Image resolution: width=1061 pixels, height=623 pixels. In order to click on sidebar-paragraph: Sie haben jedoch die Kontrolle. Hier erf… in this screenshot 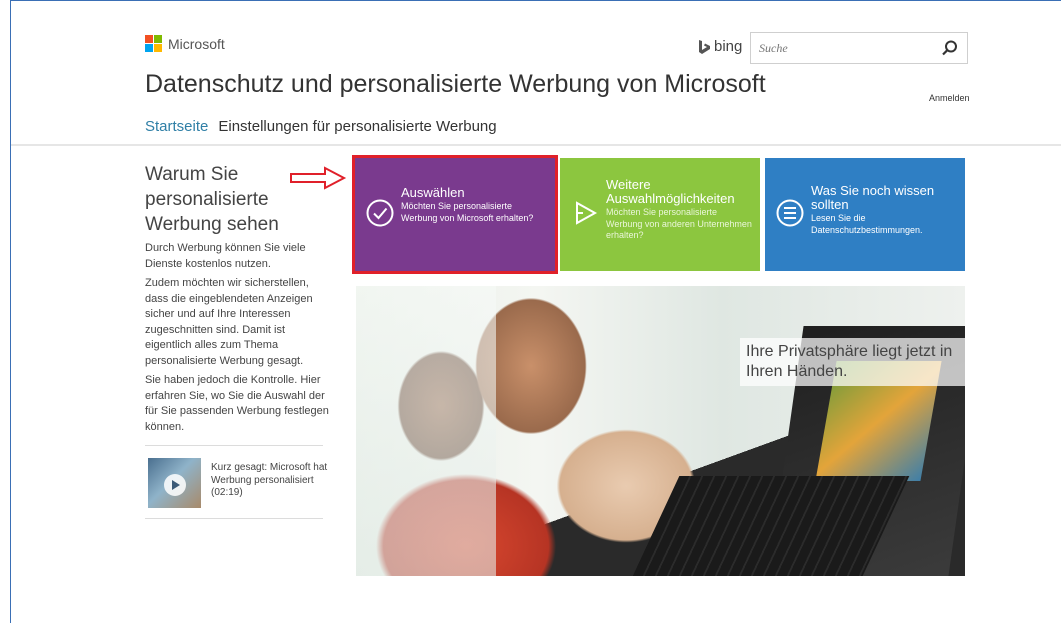, I will do `click(237, 403)`.